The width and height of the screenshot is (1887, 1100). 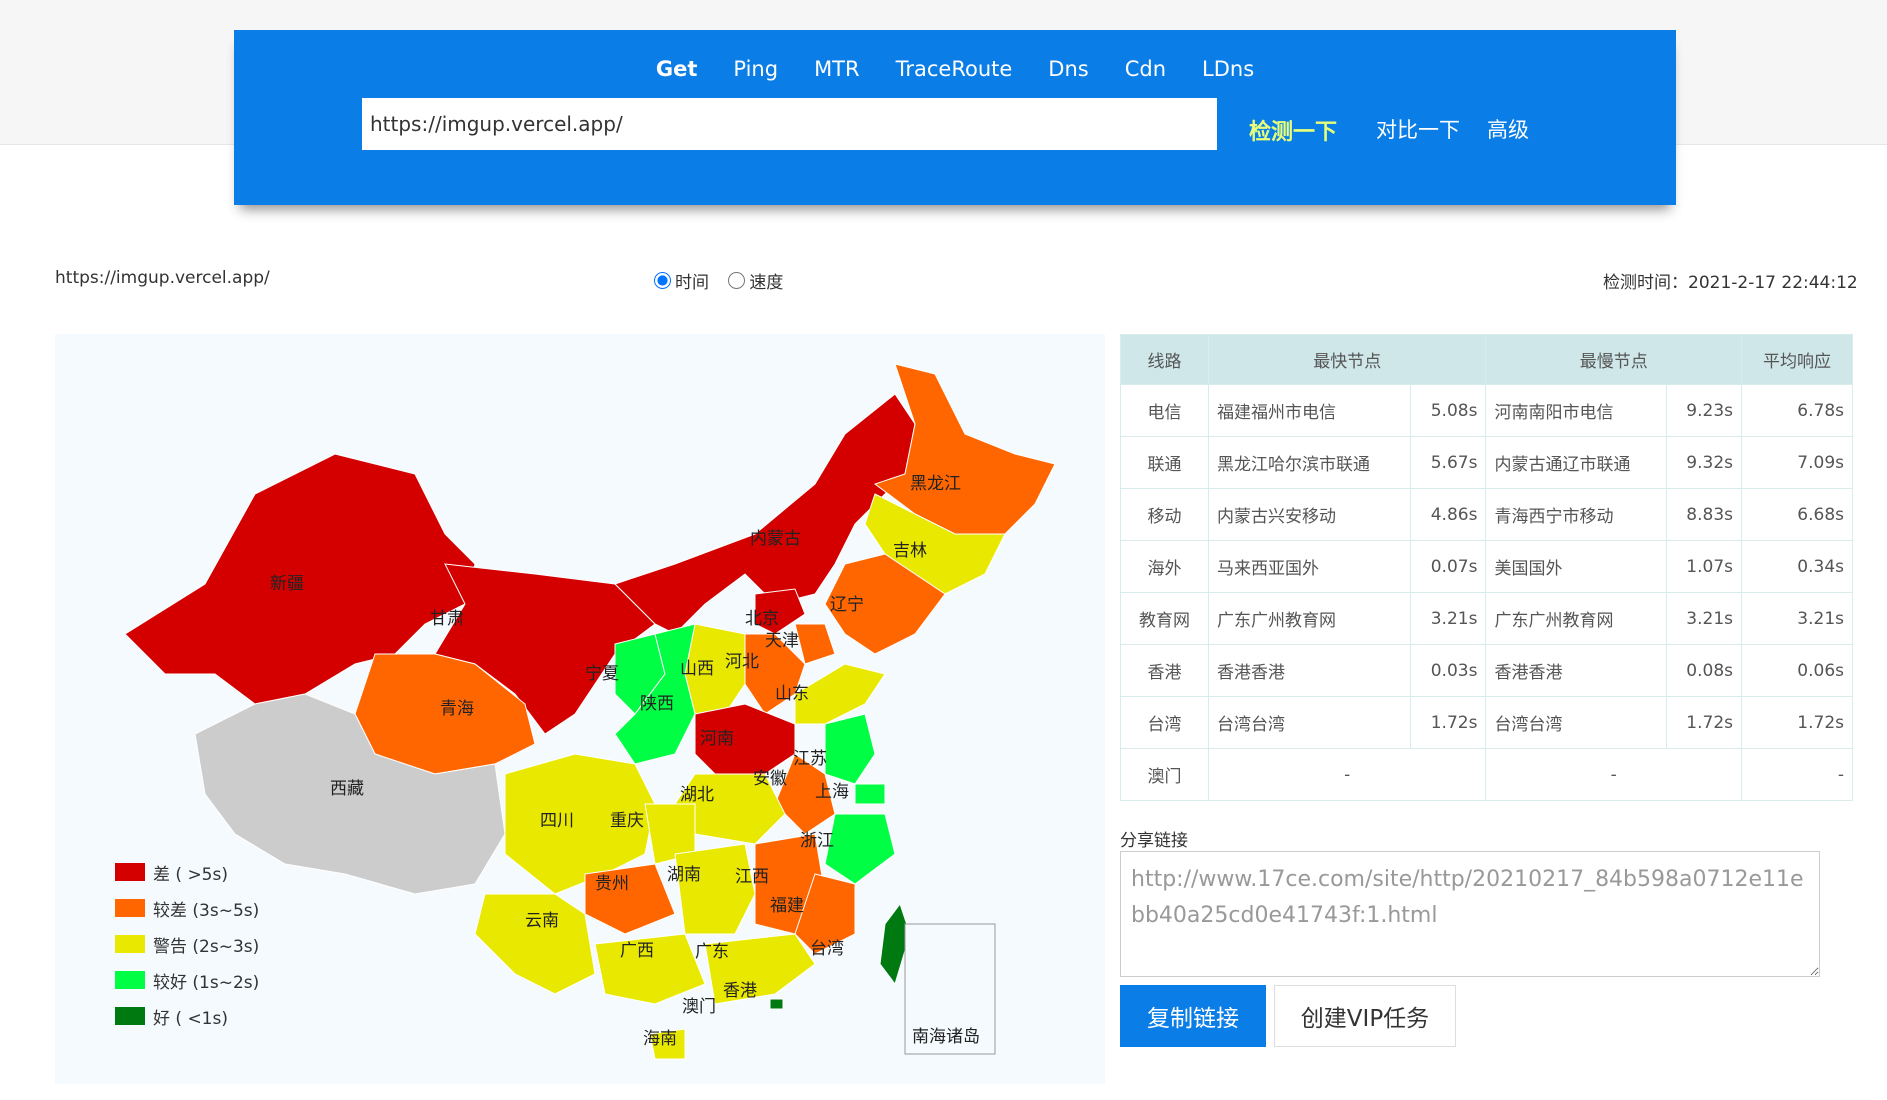 What do you see at coordinates (697, 669) in the screenshot?
I see `label-shanxi: 山西` at bounding box center [697, 669].